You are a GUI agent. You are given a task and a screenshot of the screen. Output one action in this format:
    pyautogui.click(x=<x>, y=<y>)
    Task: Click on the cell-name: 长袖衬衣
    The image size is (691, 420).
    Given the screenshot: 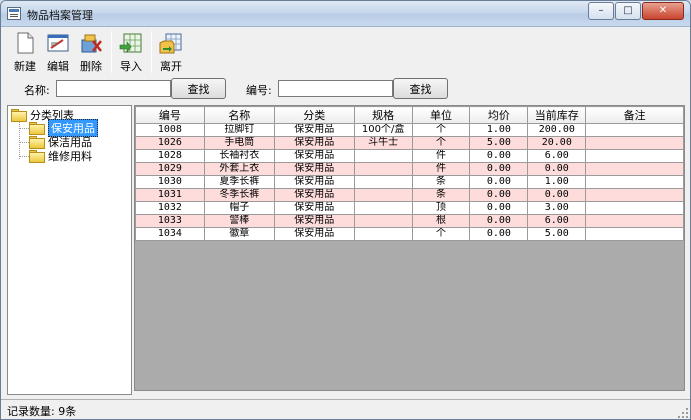 What is the action you would take?
    pyautogui.click(x=239, y=156)
    